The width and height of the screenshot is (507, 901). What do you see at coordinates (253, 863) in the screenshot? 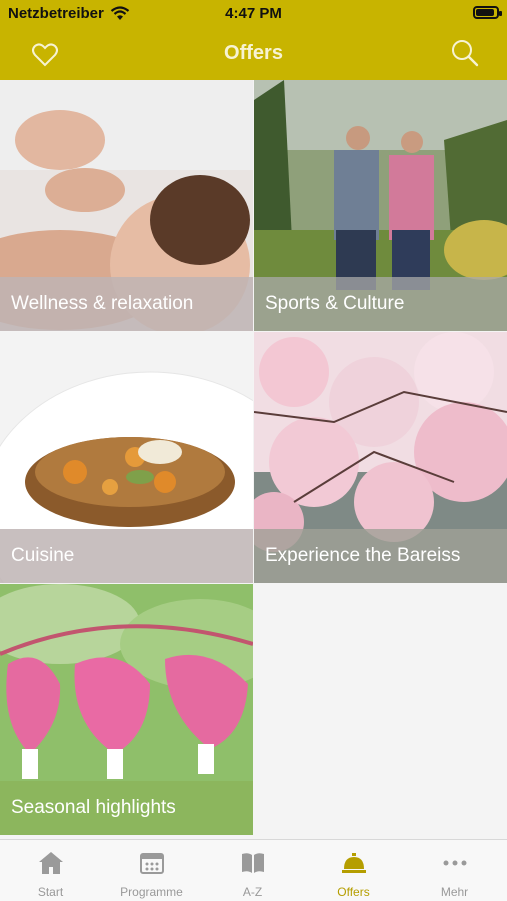
I see `book-icon` at bounding box center [253, 863].